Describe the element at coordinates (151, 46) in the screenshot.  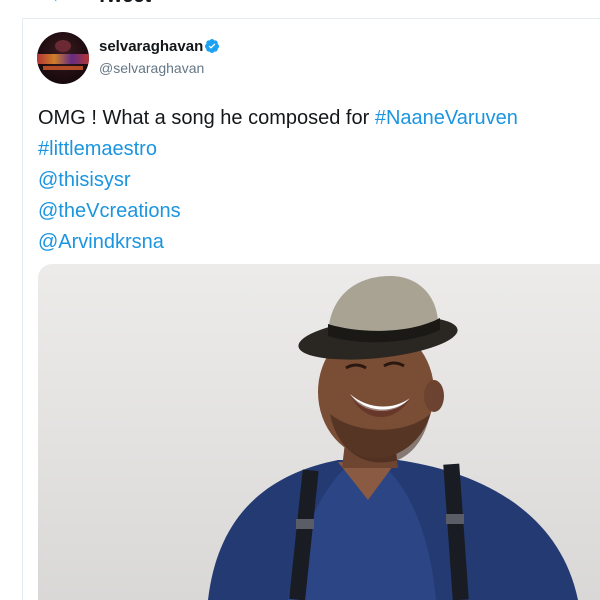
I see `author-display-name: selvaraghavan` at that location.